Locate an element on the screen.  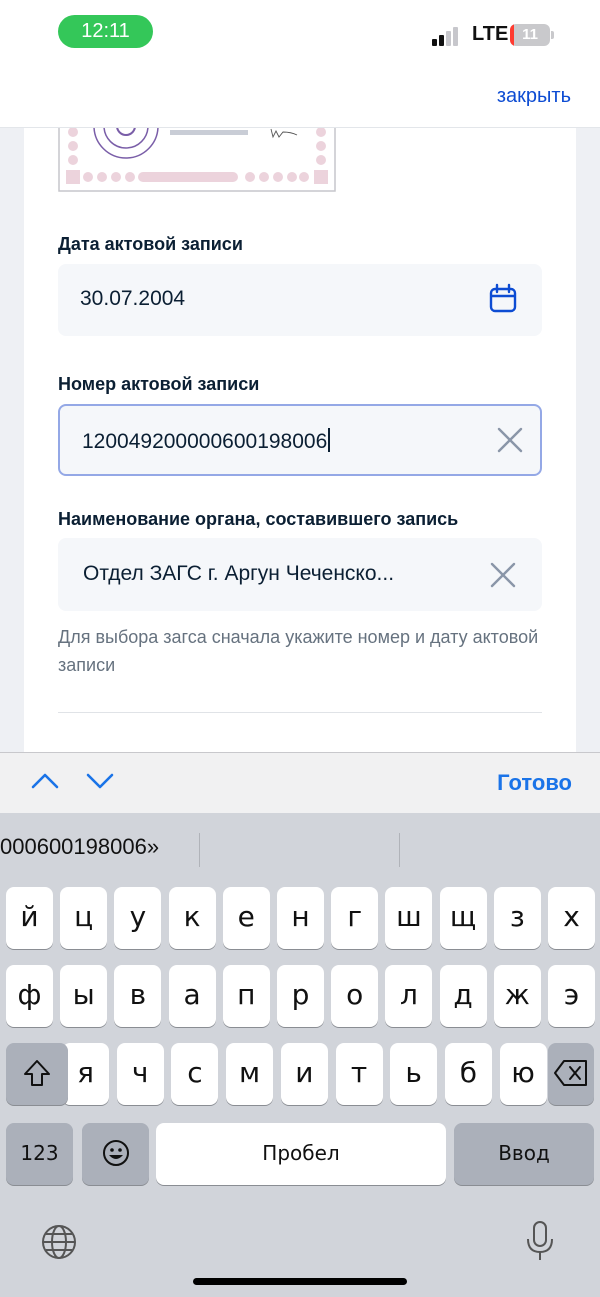
key-л: л is located at coordinates (409, 996).